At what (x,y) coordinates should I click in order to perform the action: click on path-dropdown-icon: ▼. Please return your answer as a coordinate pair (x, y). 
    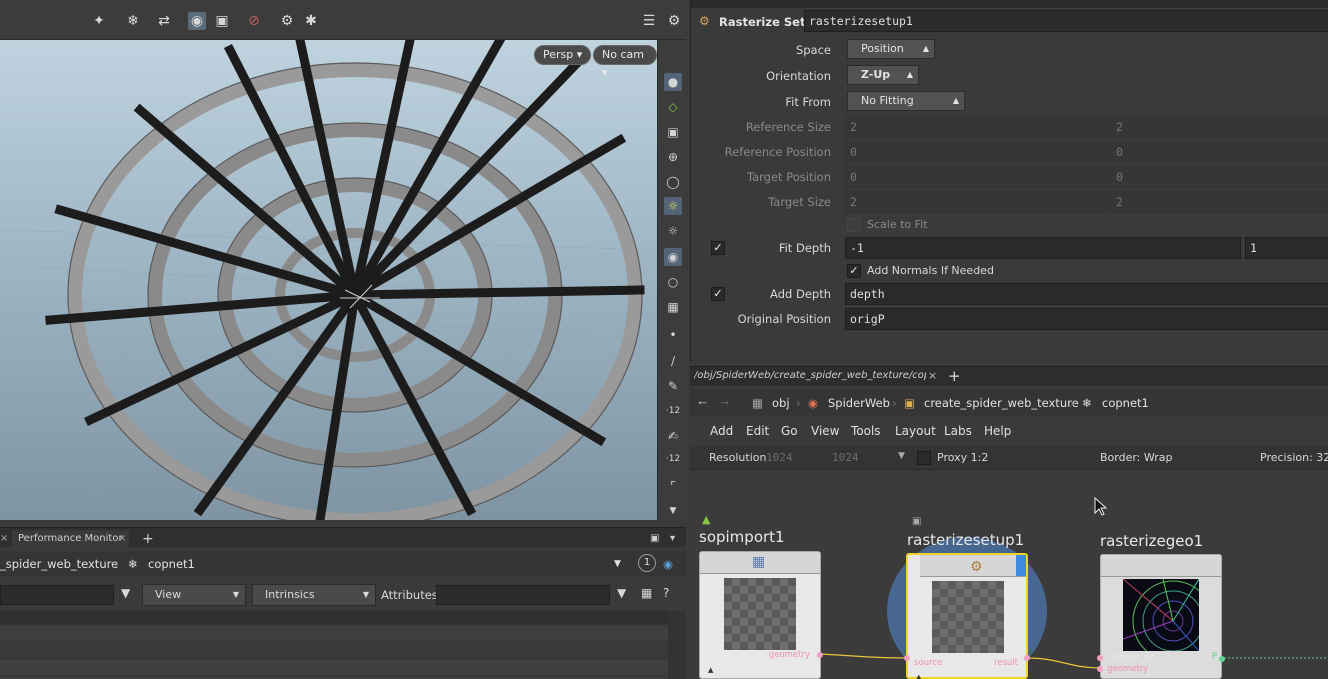
    Looking at the image, I should click on (617, 564).